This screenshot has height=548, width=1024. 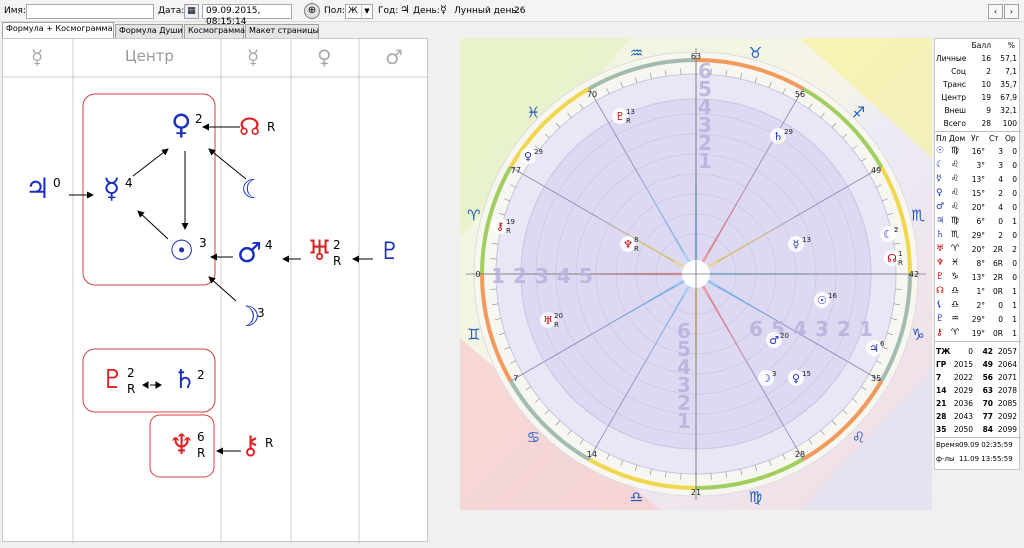 I want to click on sign-icon: ♈, so click(x=955, y=333).